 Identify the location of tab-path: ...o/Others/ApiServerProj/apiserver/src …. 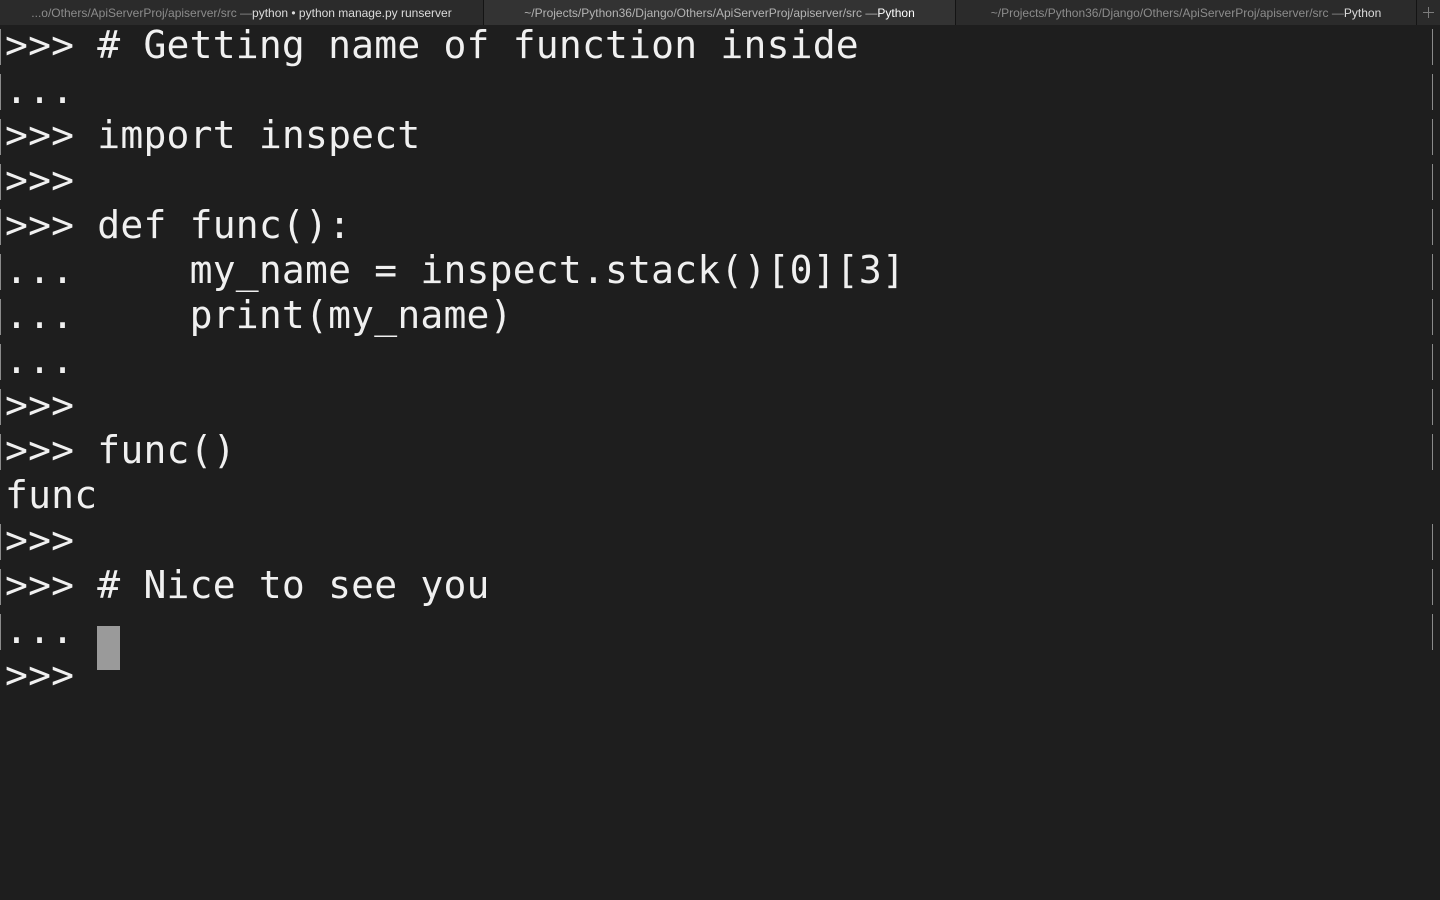
(142, 12).